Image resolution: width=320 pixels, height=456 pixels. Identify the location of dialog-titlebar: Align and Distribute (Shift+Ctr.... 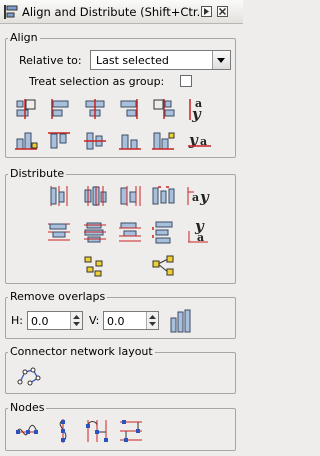
(121, 12).